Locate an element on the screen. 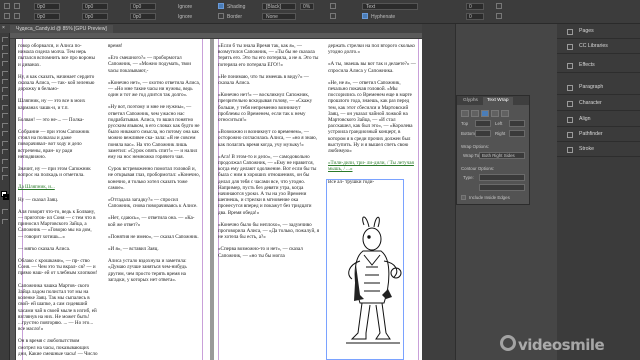  paragraph-style-value: Text is located at coordinates (371, 7).